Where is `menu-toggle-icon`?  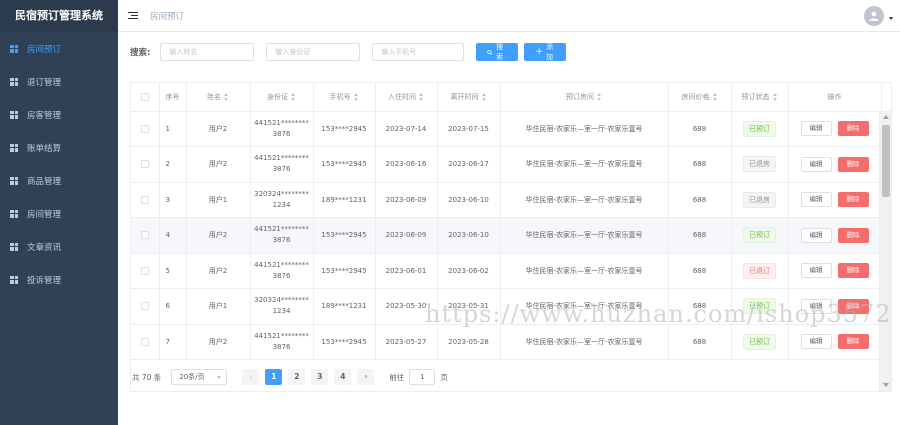 menu-toggle-icon is located at coordinates (133, 15).